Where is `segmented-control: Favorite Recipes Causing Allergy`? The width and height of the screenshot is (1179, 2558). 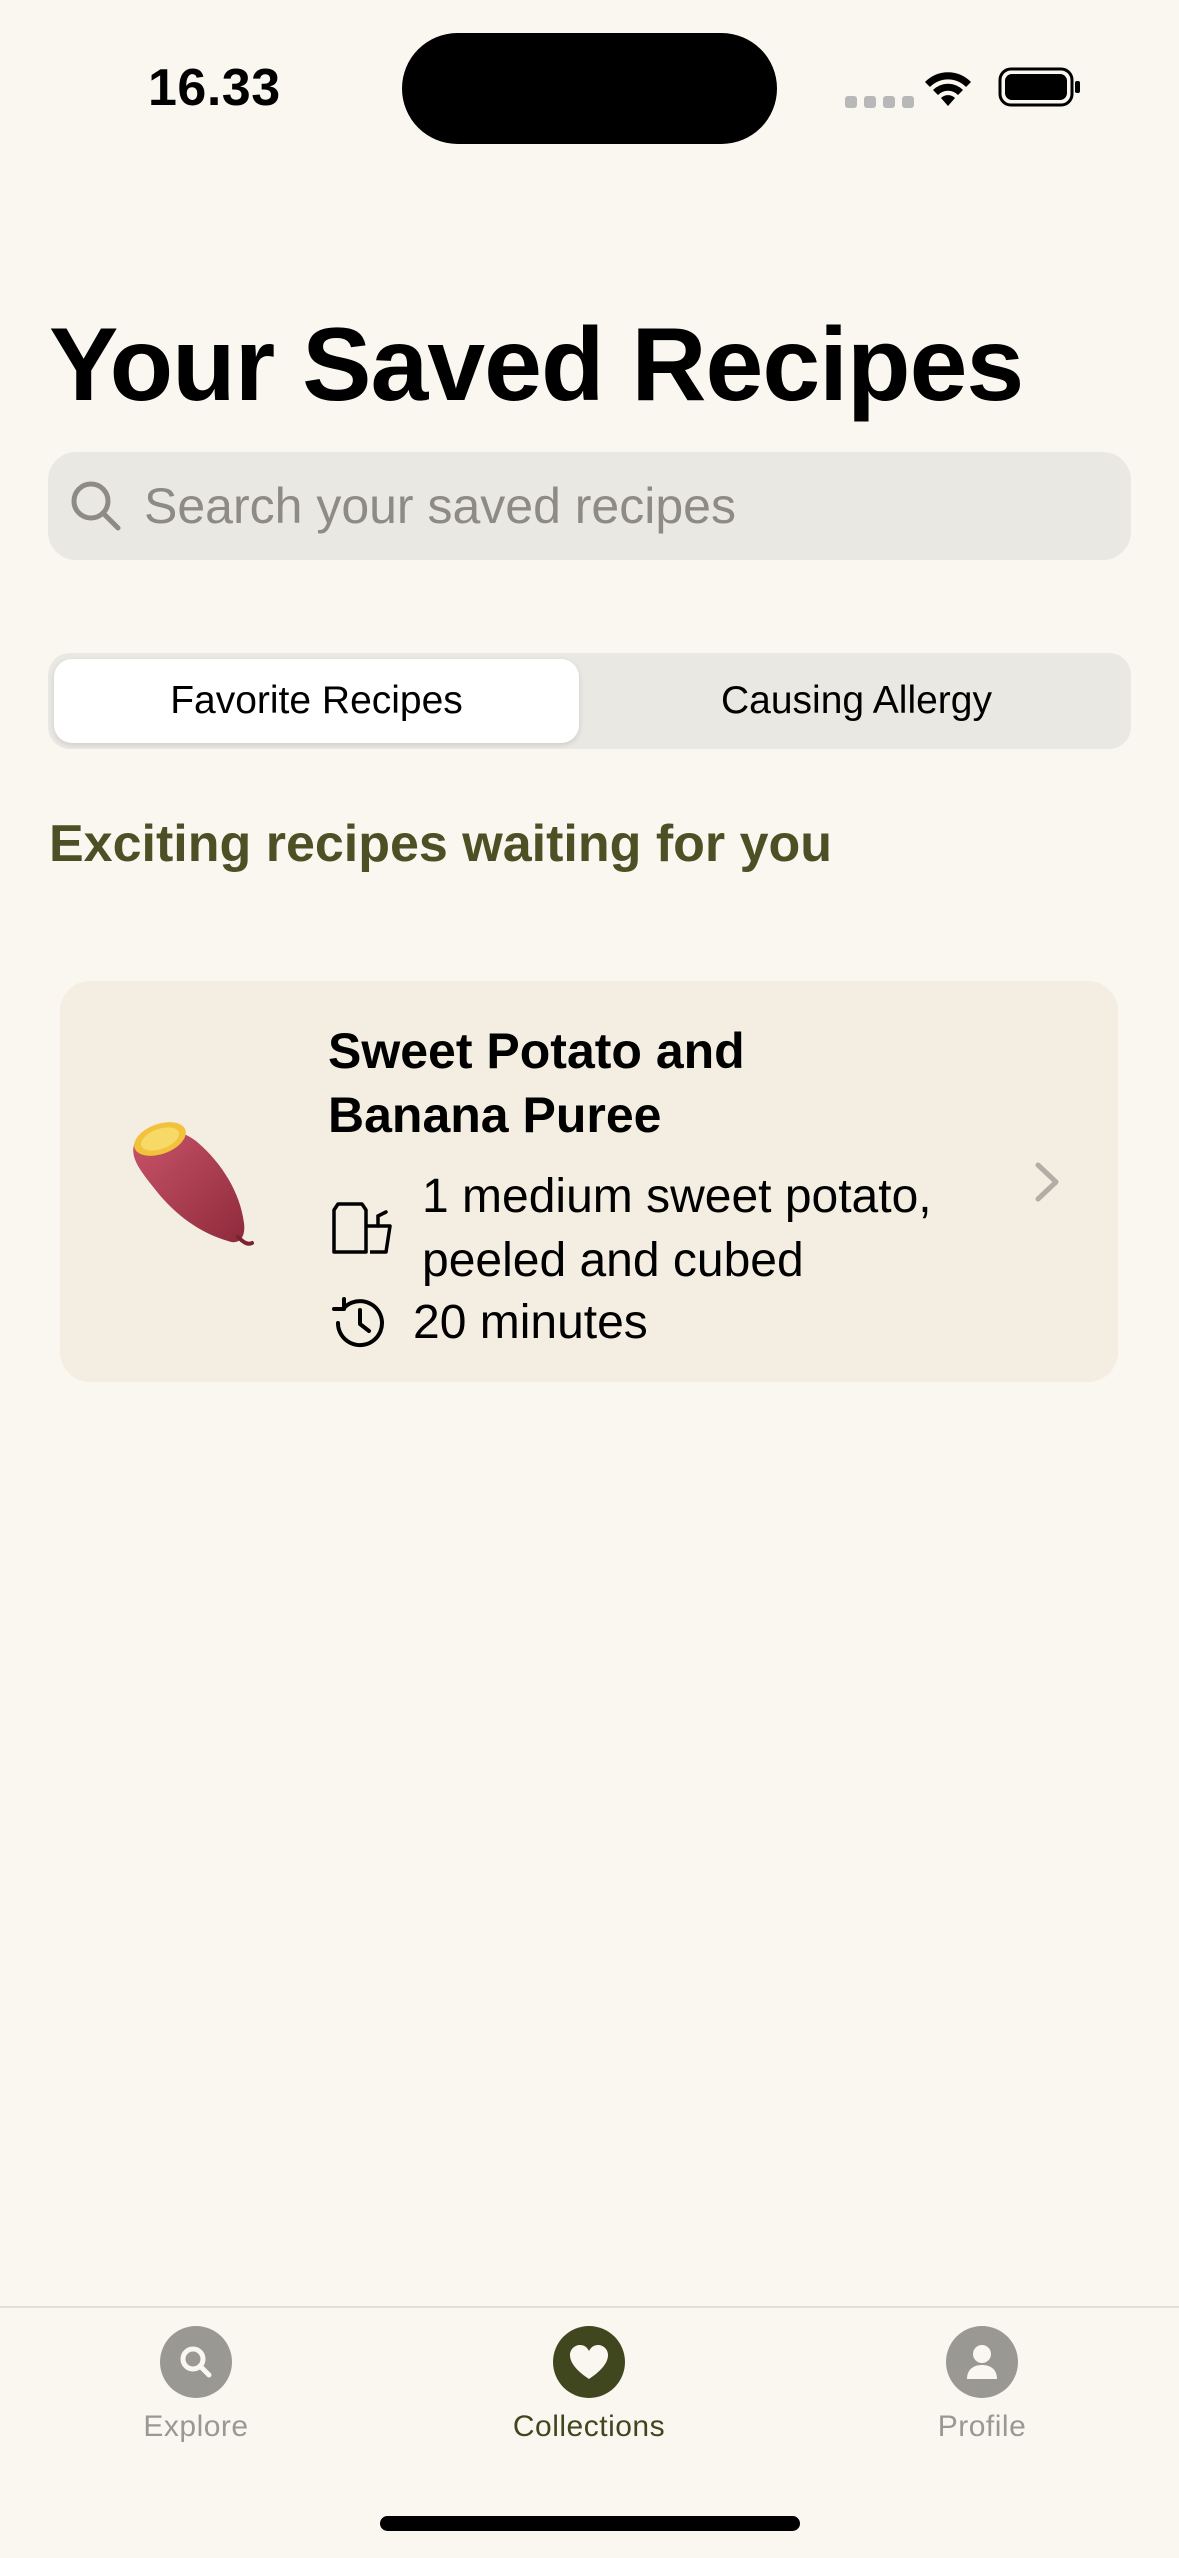 segmented-control: Favorite Recipes Causing Allergy is located at coordinates (589, 701).